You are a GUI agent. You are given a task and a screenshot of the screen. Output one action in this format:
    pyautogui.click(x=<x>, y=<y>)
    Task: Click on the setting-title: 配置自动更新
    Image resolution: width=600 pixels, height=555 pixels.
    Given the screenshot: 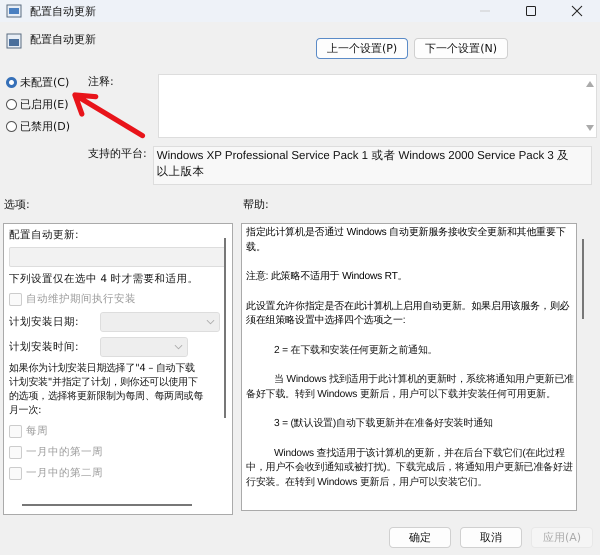 What is the action you would take?
    pyautogui.click(x=63, y=39)
    